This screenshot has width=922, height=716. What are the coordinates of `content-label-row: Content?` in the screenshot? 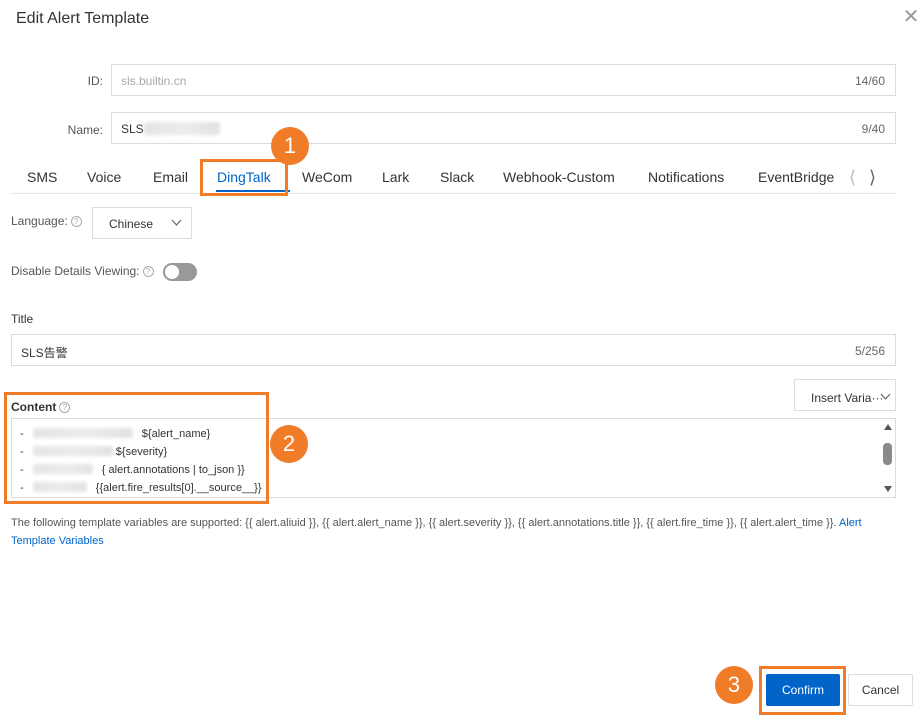 It's located at (41, 407).